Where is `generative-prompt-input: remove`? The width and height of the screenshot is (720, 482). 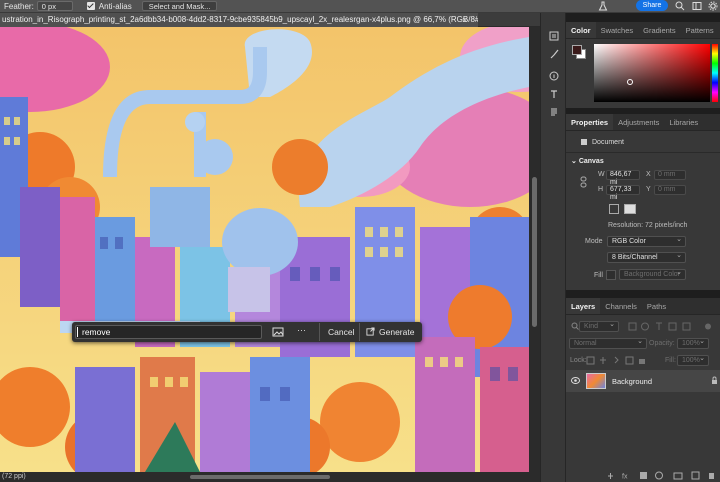
generative-prompt-input: remove is located at coordinates (168, 332).